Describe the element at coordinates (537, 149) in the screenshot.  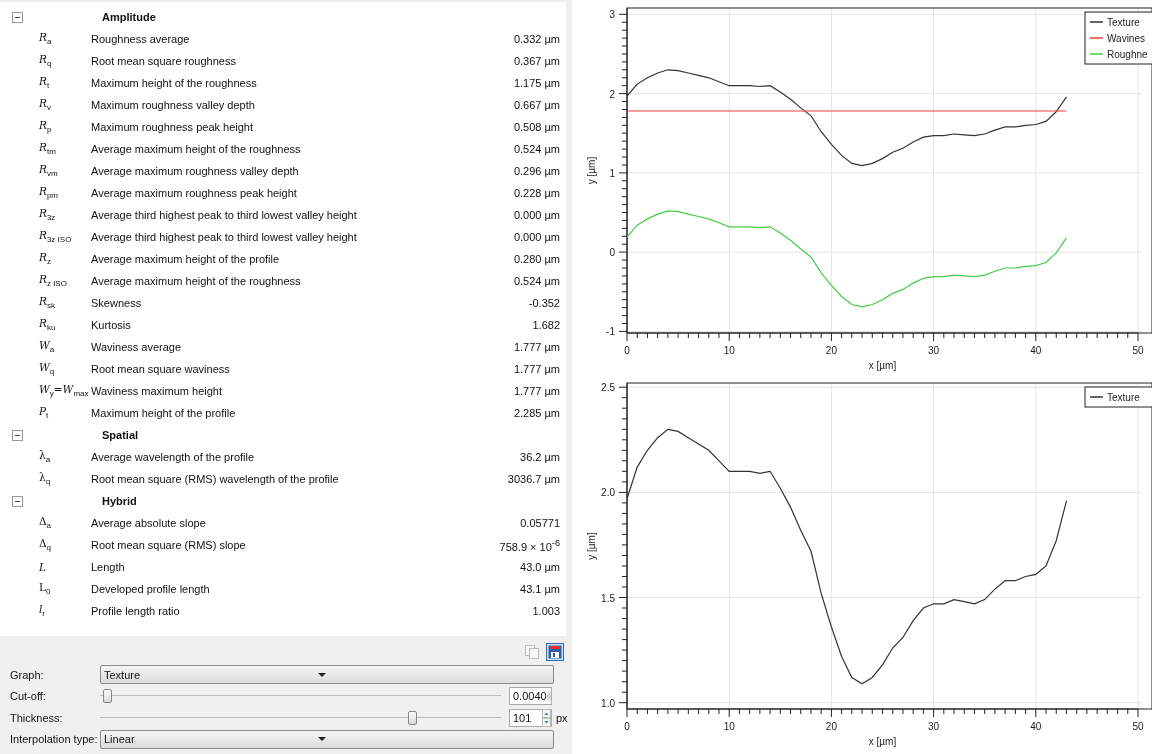
I see `parameter-value: 0.524 µm` at that location.